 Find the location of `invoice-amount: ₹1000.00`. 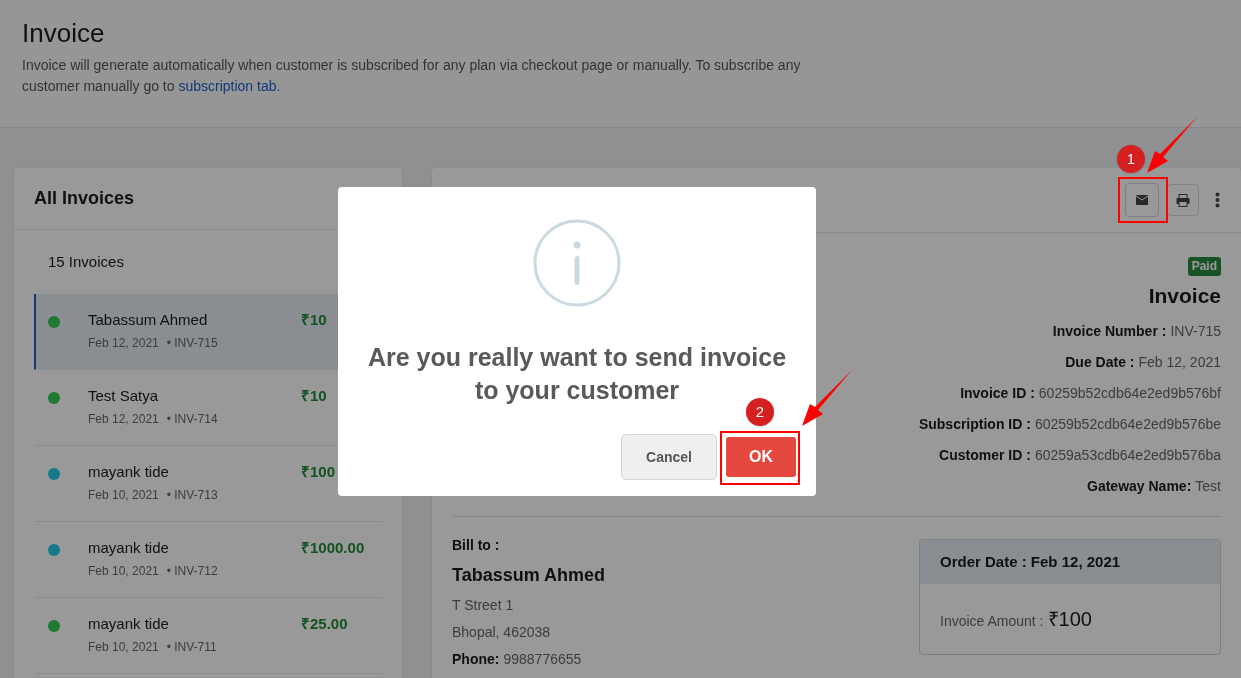

invoice-amount: ₹1000.00 is located at coordinates (333, 548).